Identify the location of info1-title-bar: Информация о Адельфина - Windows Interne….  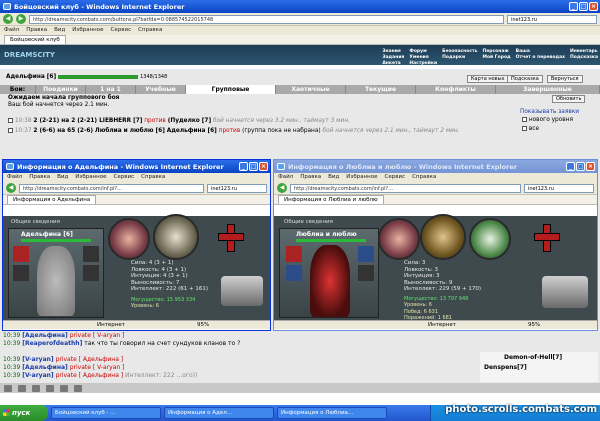
(136, 166).